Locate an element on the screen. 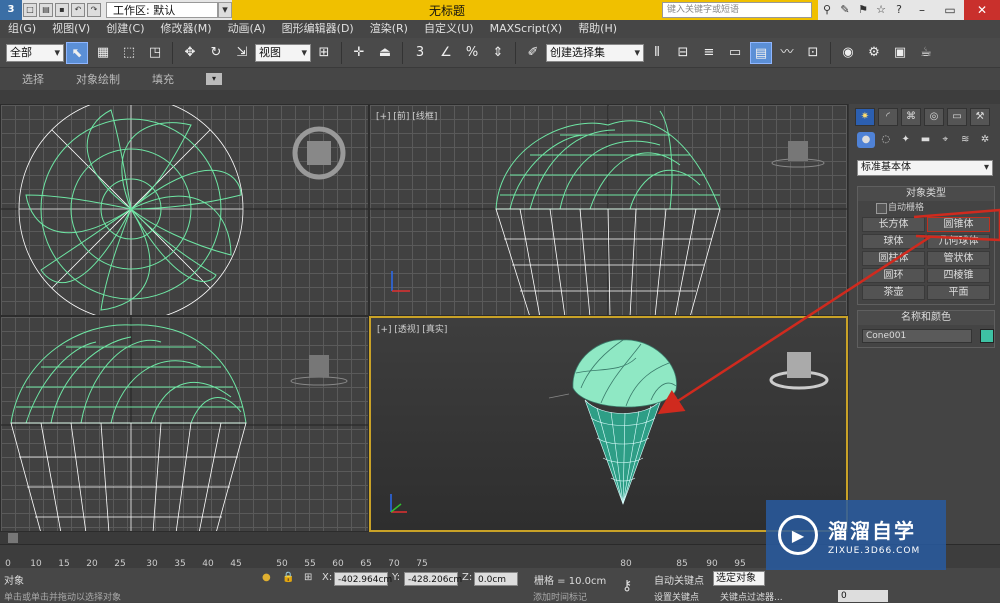 This screenshot has width=1000, height=603. workspace-select: 工作区: 默认 is located at coordinates (162, 10).